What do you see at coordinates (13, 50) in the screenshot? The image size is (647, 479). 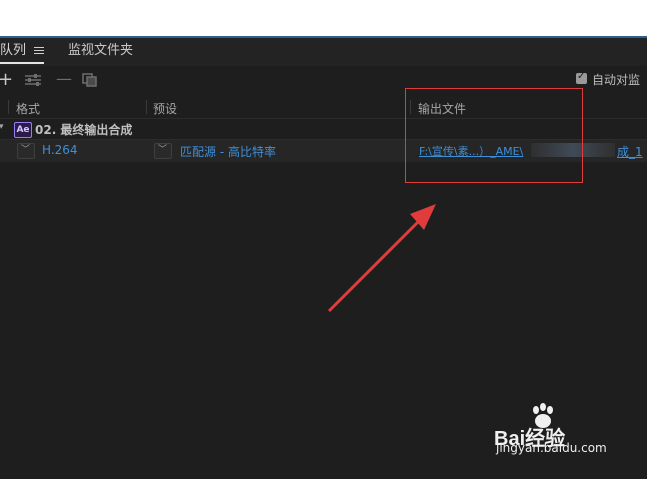 I see `tab-queue-label: 队列` at bounding box center [13, 50].